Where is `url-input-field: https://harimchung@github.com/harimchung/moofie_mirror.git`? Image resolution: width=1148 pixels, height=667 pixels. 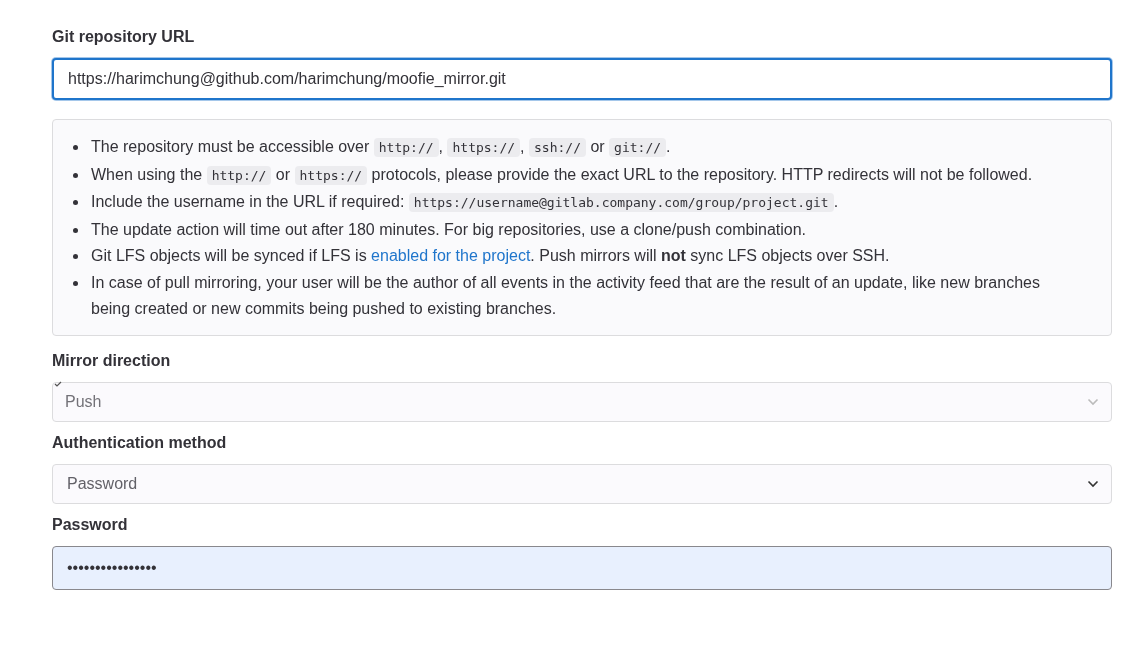 url-input-field: https://harimchung@github.com/harimchung/moofie_mirror.git is located at coordinates (582, 79).